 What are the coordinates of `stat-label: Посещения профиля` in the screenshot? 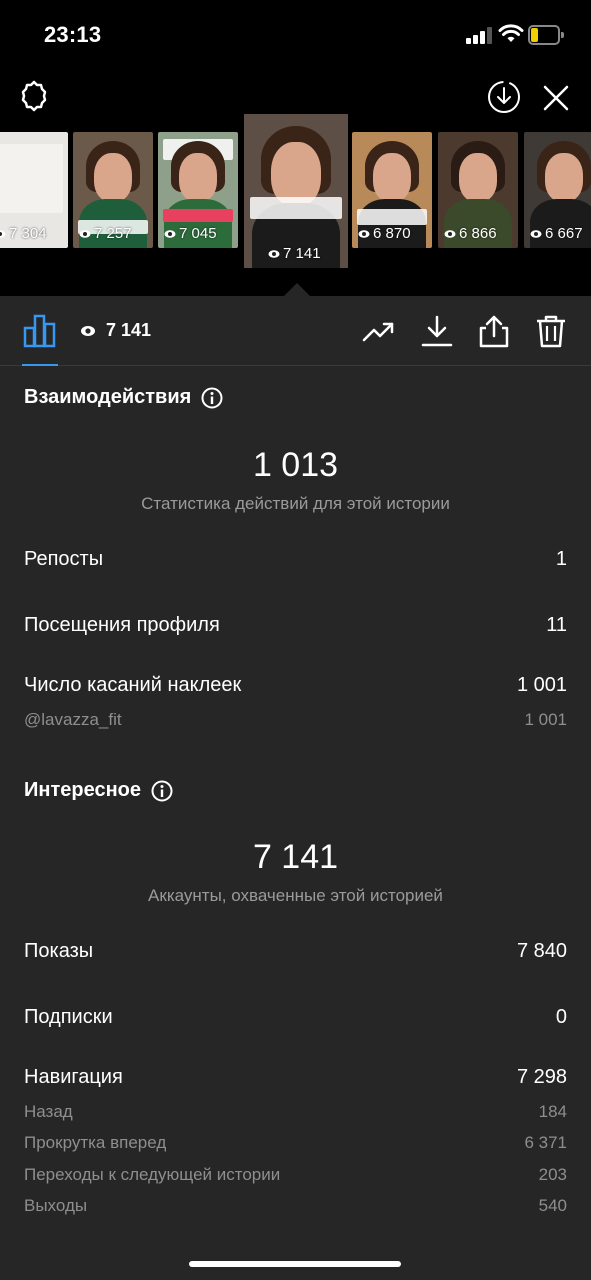 It's located at (122, 625).